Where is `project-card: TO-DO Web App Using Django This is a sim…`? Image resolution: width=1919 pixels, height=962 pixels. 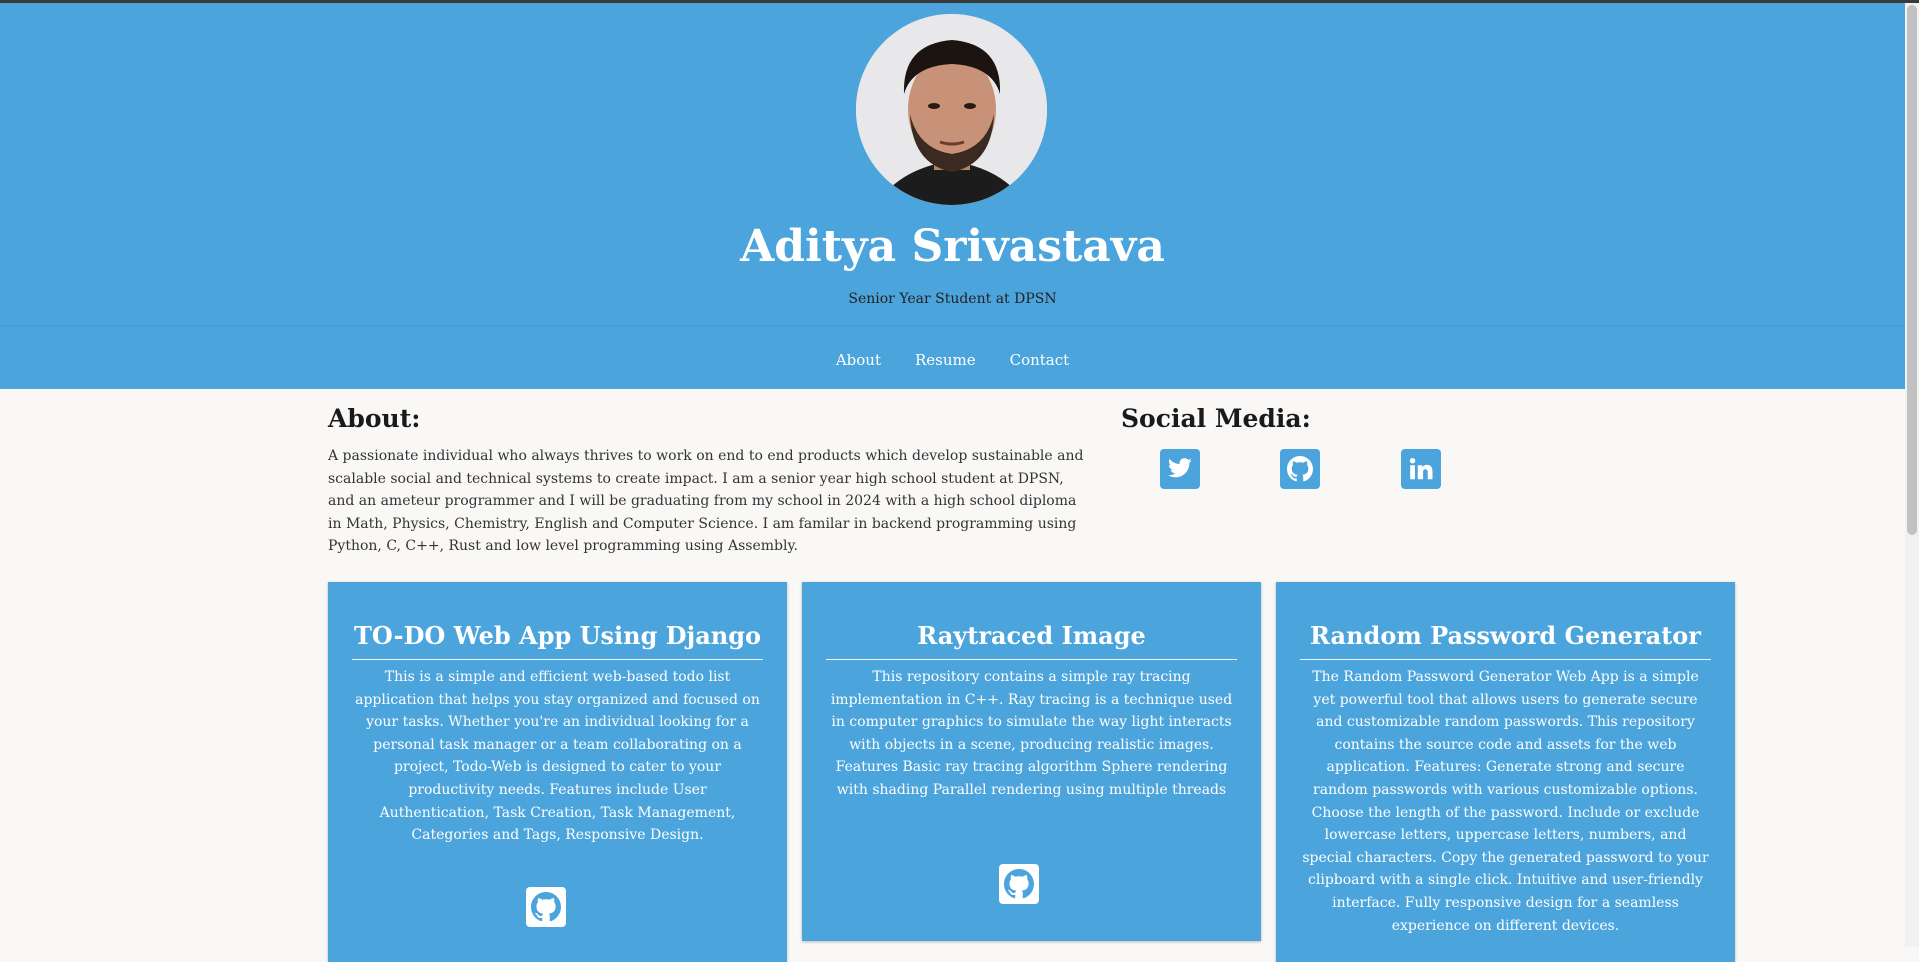
project-card: TO-DO Web App Using Django This is a sim… is located at coordinates (557, 772).